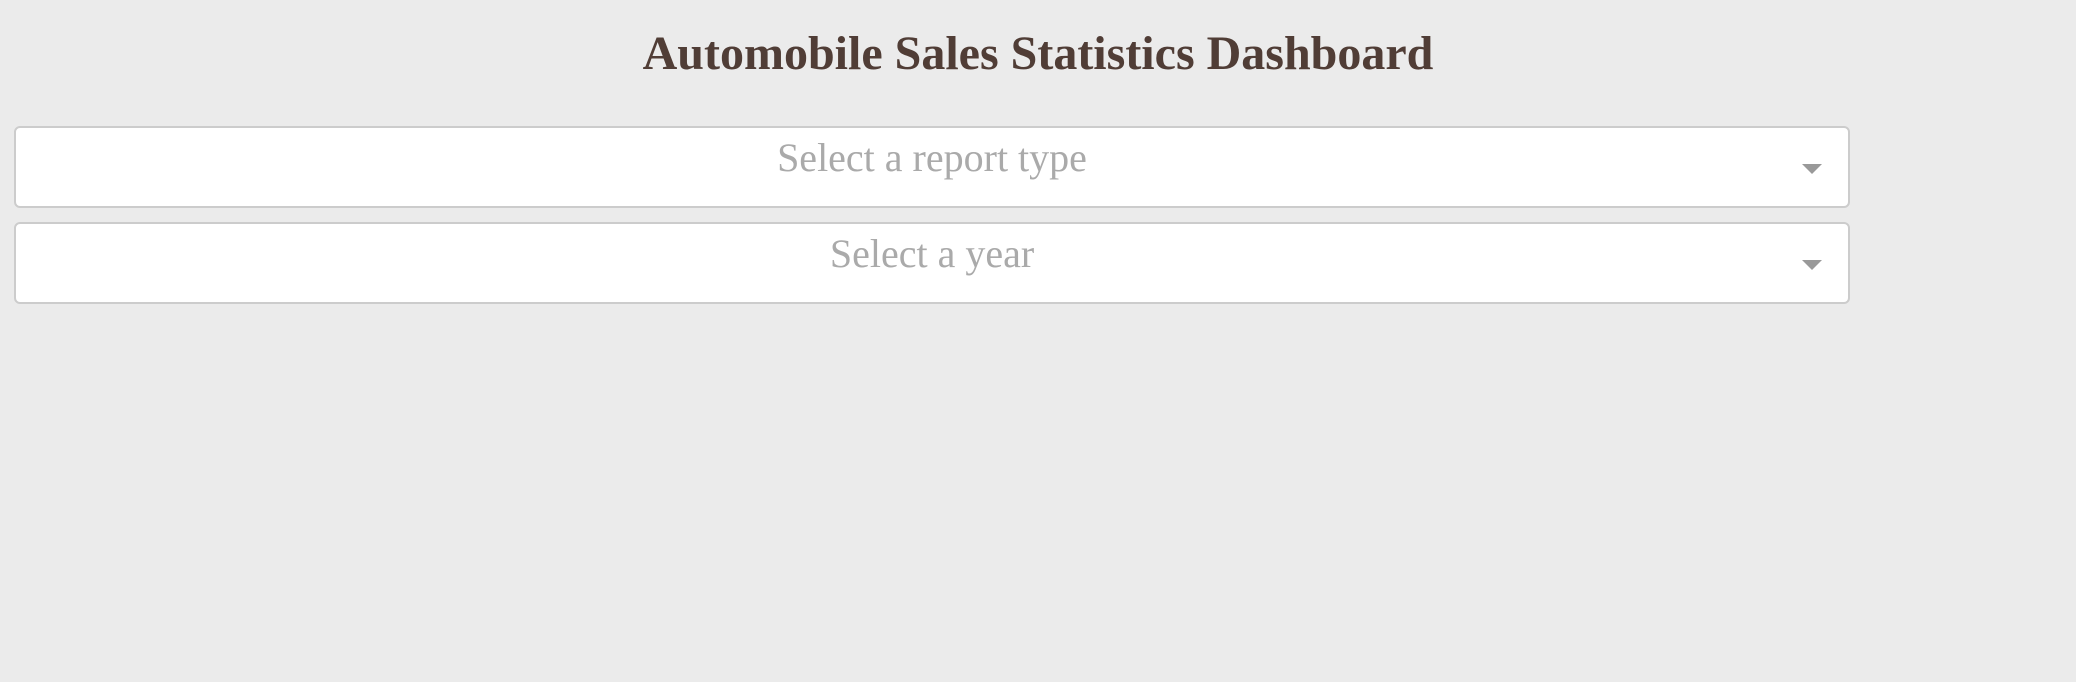 The width and height of the screenshot is (2076, 682). I want to click on page-title: Automobile Sales Statistics Dashboard, so click(1038, 53).